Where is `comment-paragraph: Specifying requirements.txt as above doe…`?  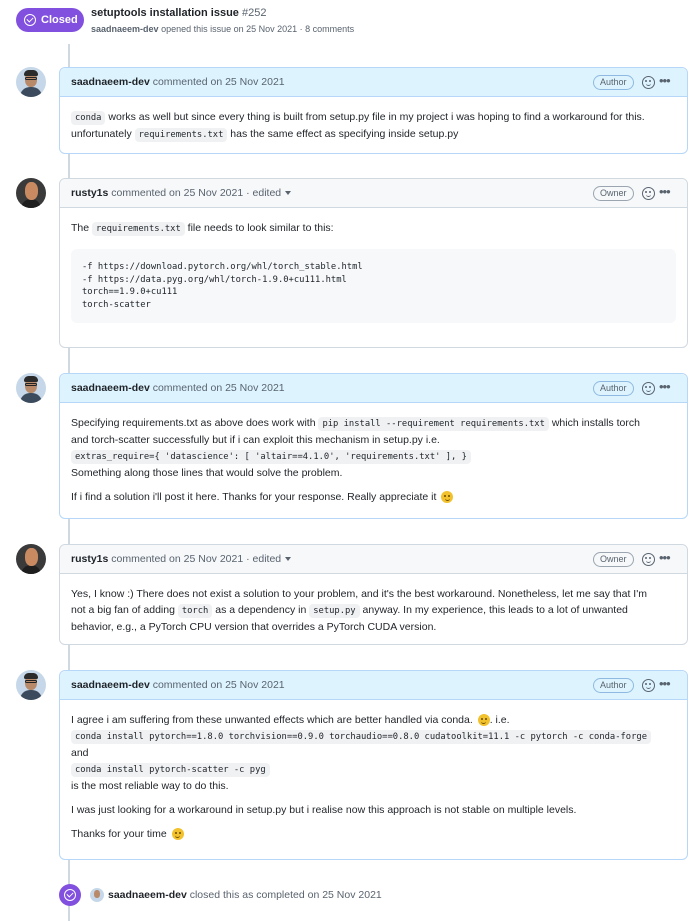
comment-paragraph: Specifying requirements.txt as above doe… is located at coordinates (373, 448).